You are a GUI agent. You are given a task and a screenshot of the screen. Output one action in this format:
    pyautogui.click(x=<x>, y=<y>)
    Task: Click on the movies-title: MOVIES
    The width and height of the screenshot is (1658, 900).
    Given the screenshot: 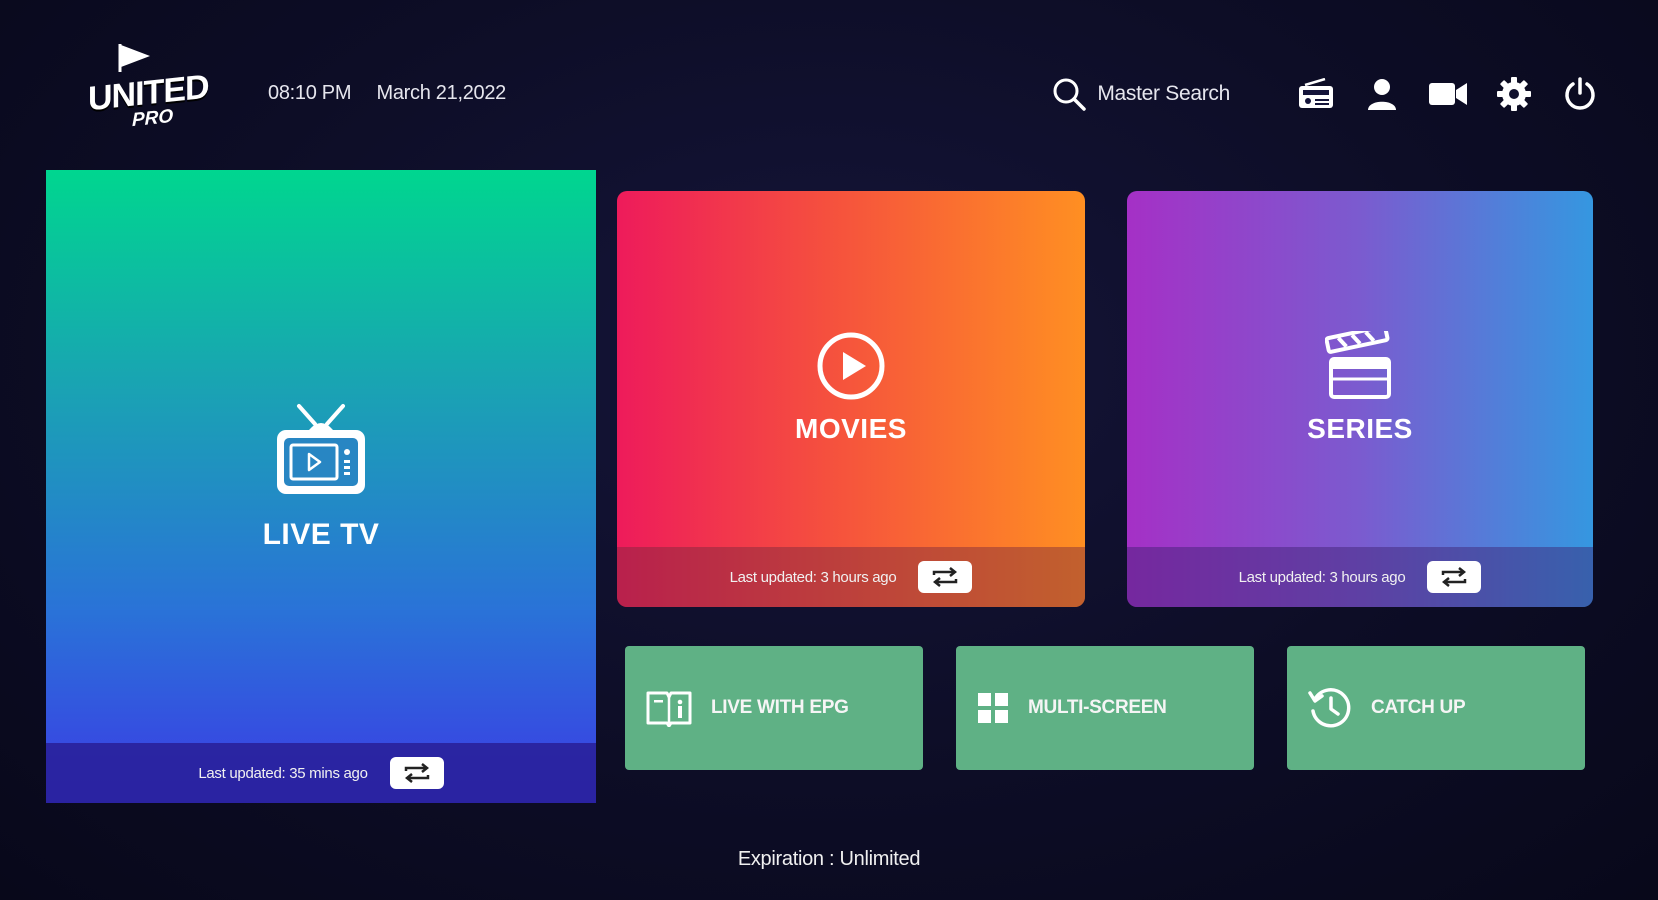 What is the action you would take?
    pyautogui.click(x=851, y=428)
    